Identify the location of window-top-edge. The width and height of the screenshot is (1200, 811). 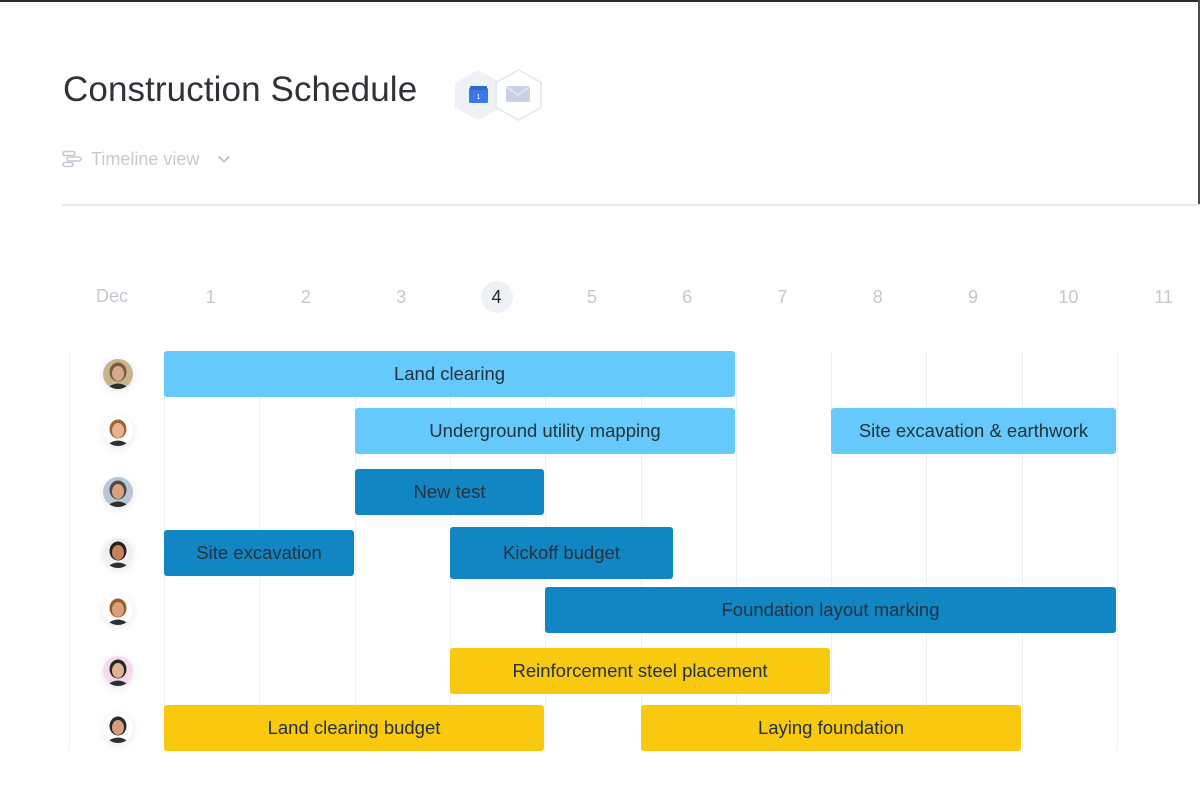
(600, 1).